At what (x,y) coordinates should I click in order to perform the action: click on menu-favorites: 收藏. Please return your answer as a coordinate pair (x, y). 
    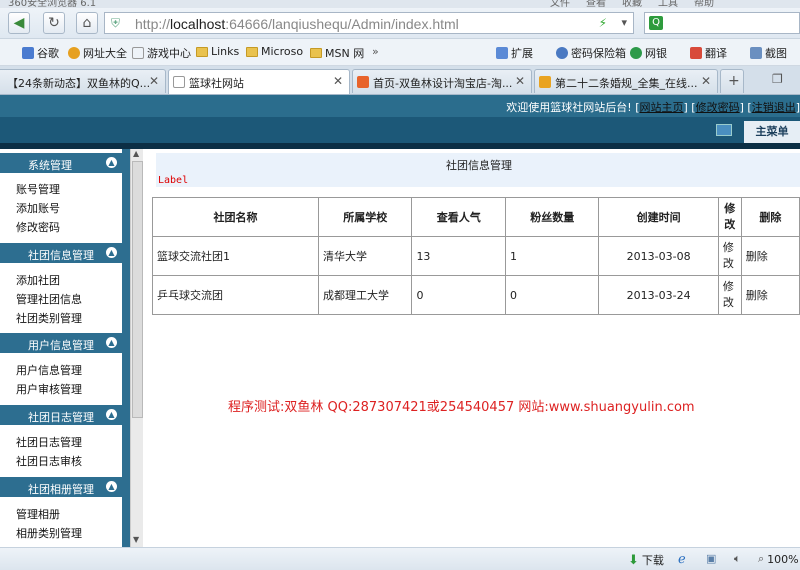
    Looking at the image, I should click on (632, 4).